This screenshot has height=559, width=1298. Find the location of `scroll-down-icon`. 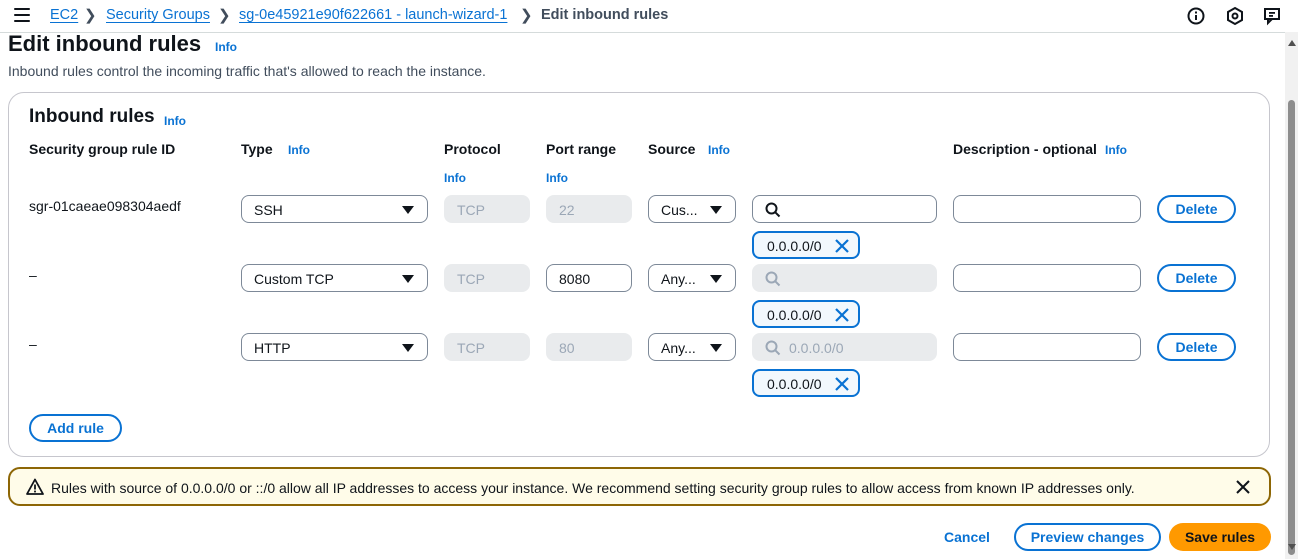

scroll-down-icon is located at coordinates (1292, 547).